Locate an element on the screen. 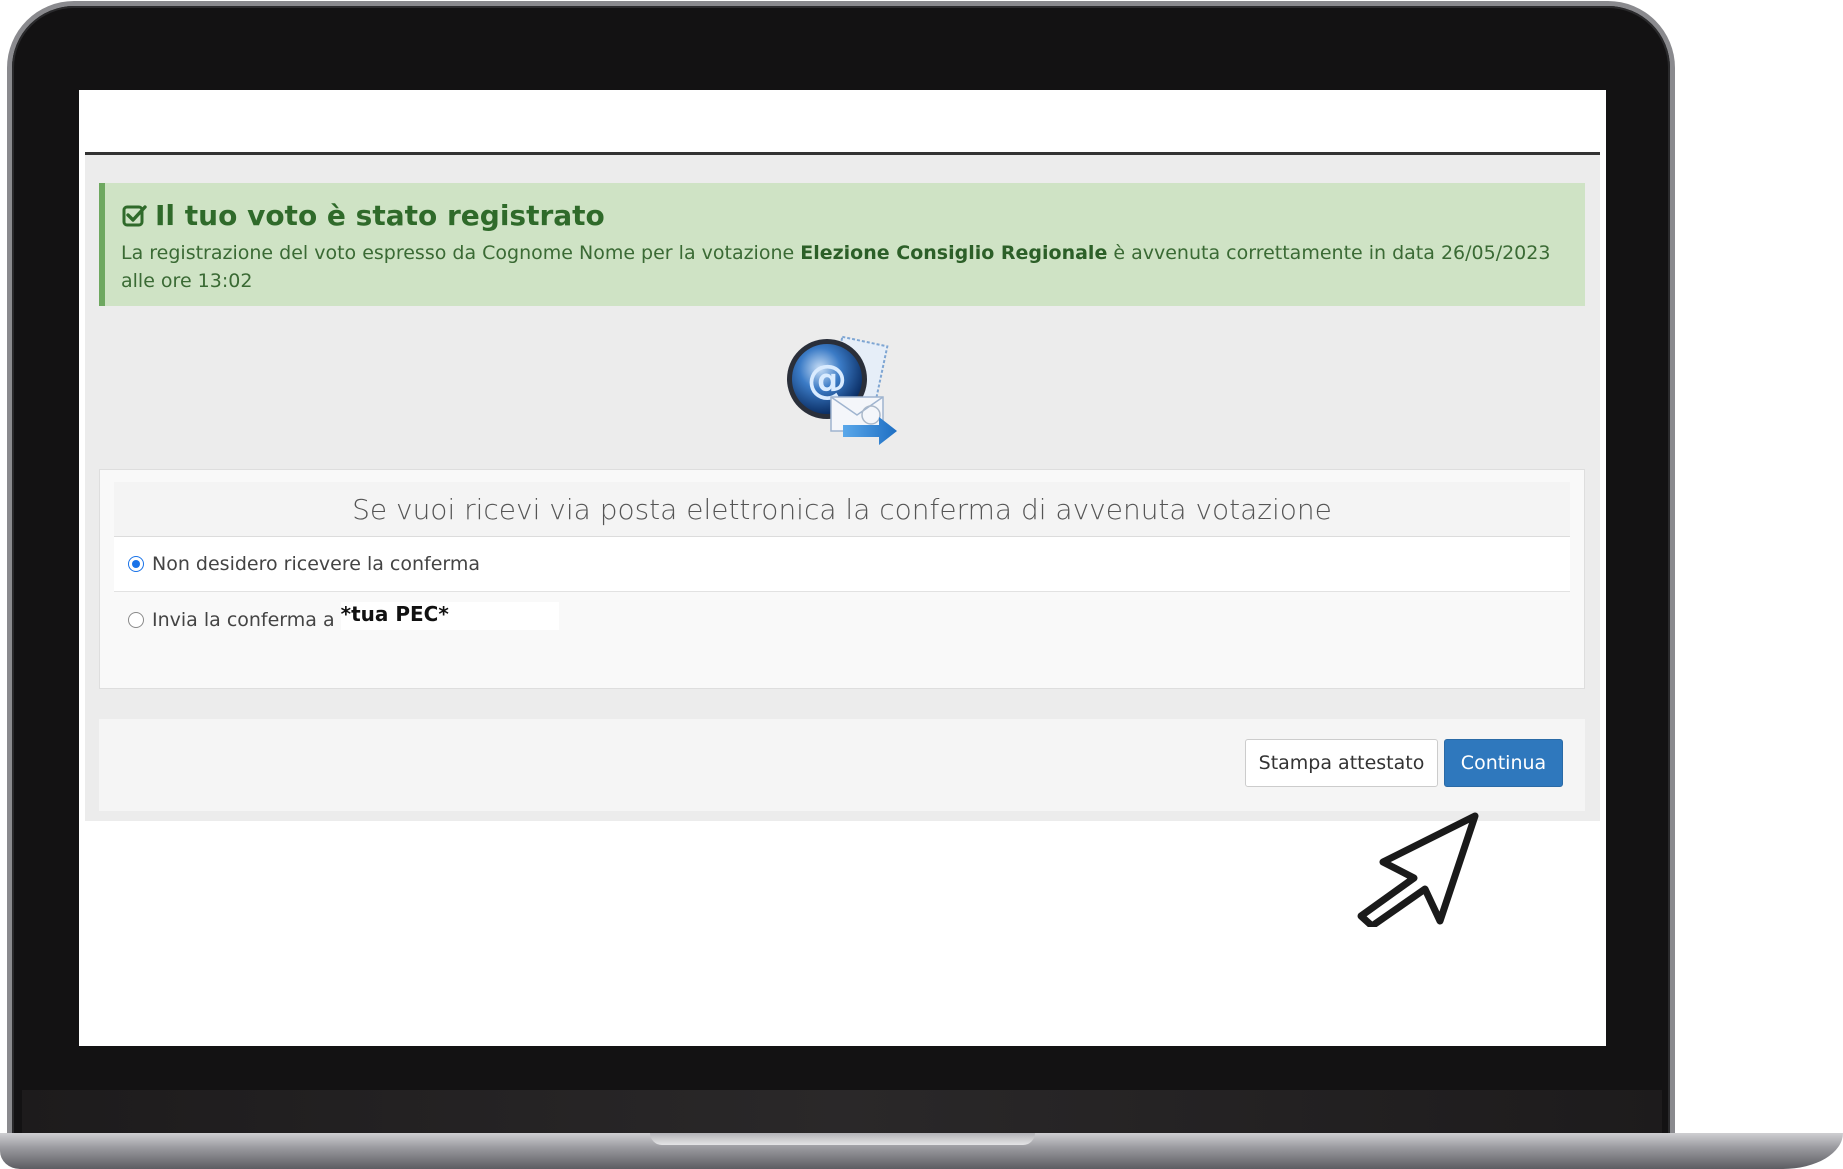 This screenshot has width=1843, height=1169. pec-address-field: *tua PEC* is located at coordinates (449, 615).